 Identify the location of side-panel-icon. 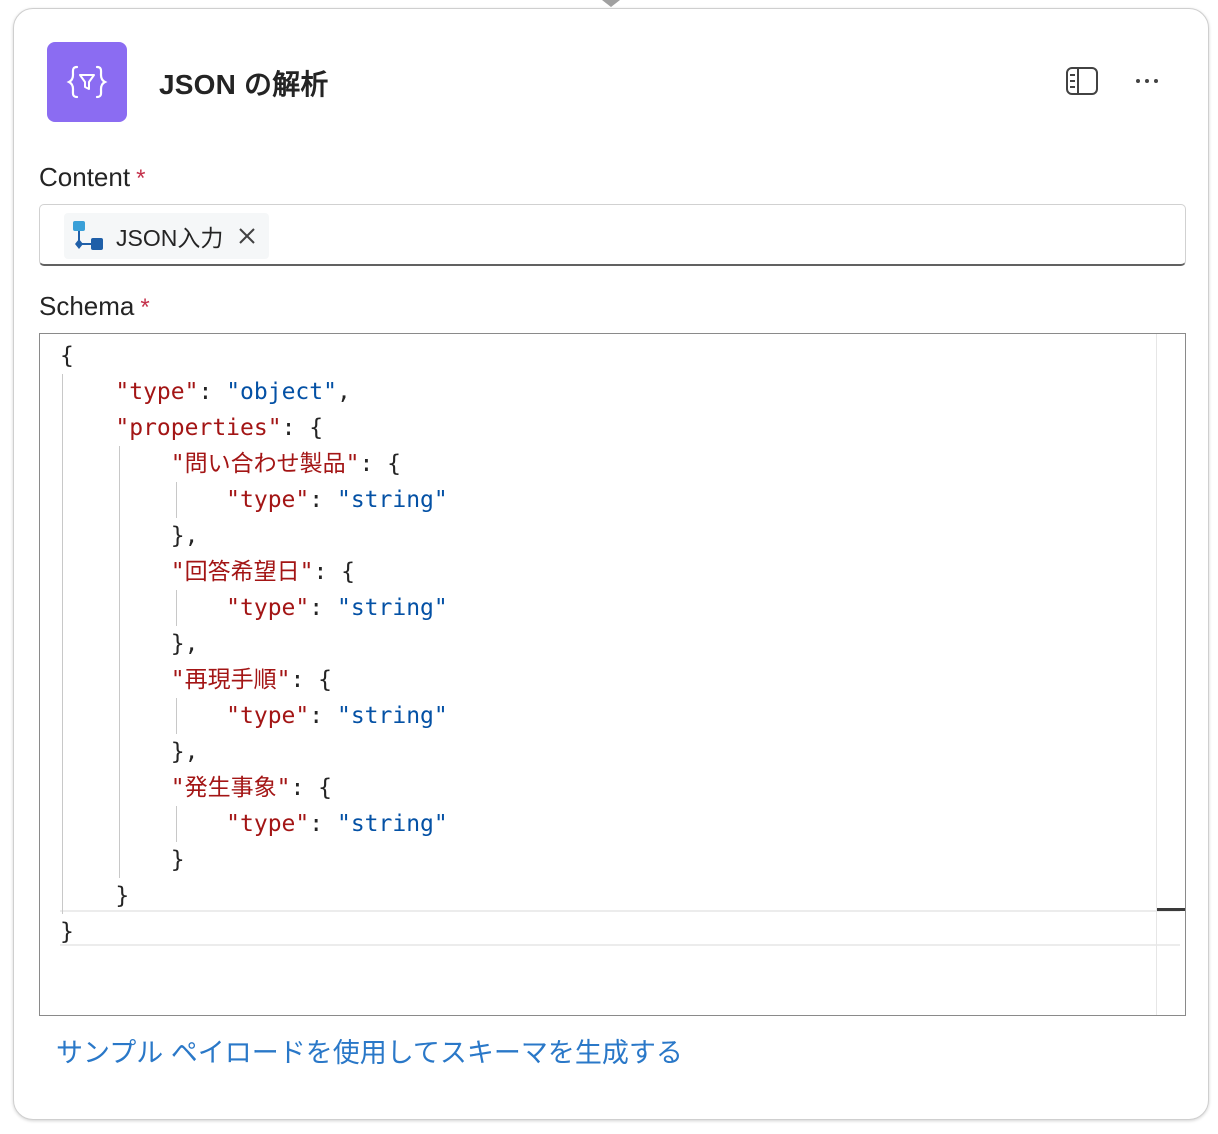
(1082, 81).